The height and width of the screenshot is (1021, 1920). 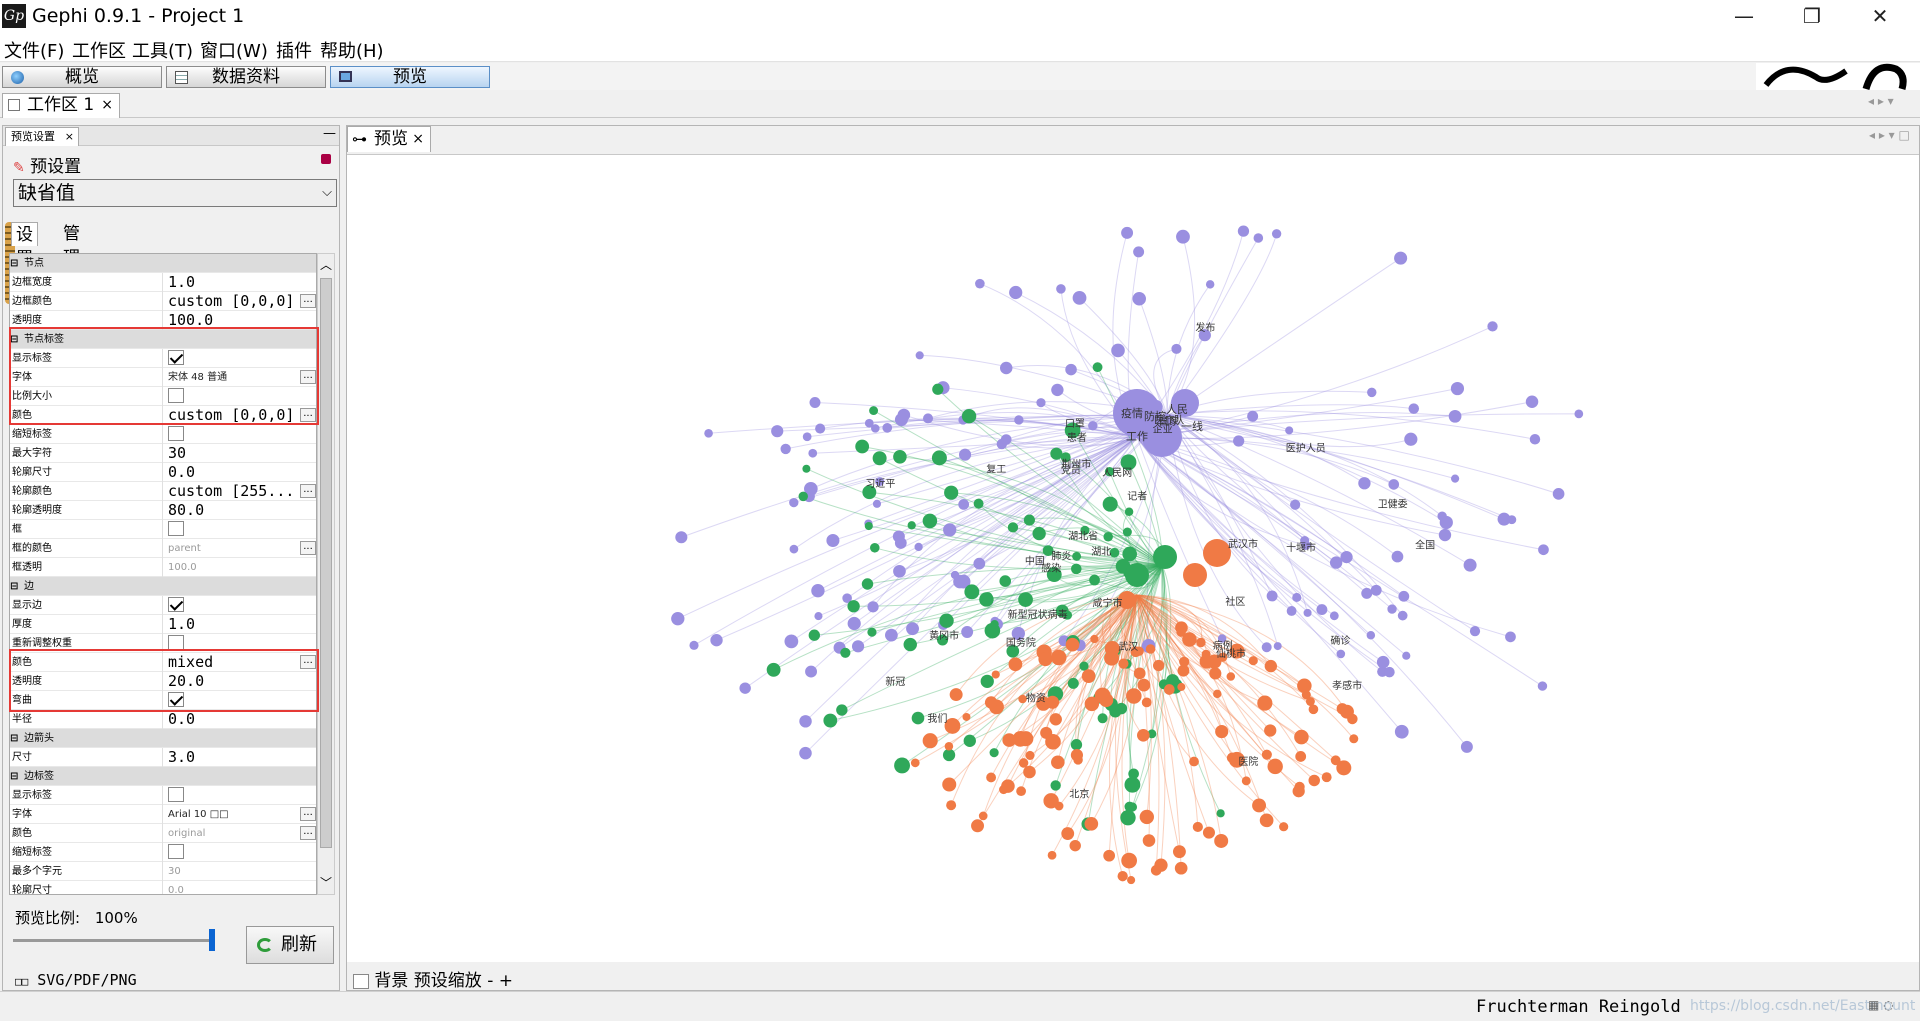 I want to click on preview-mode-button: 预览, so click(x=410, y=77).